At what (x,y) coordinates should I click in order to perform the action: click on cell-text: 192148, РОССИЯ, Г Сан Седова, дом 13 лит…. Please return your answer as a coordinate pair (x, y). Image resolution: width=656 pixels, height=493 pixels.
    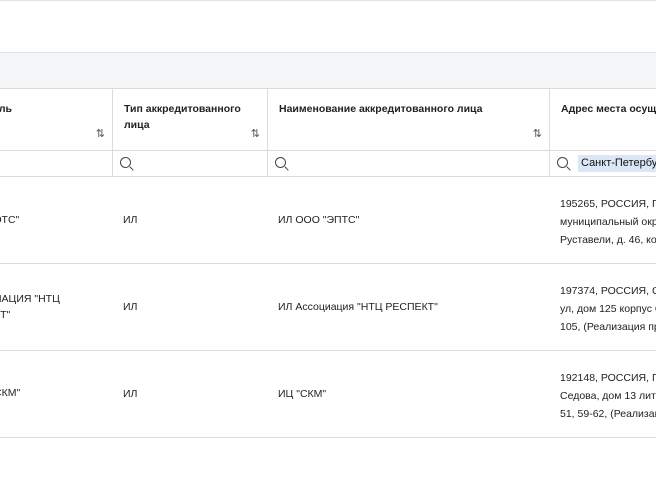
    Looking at the image, I should click on (608, 396).